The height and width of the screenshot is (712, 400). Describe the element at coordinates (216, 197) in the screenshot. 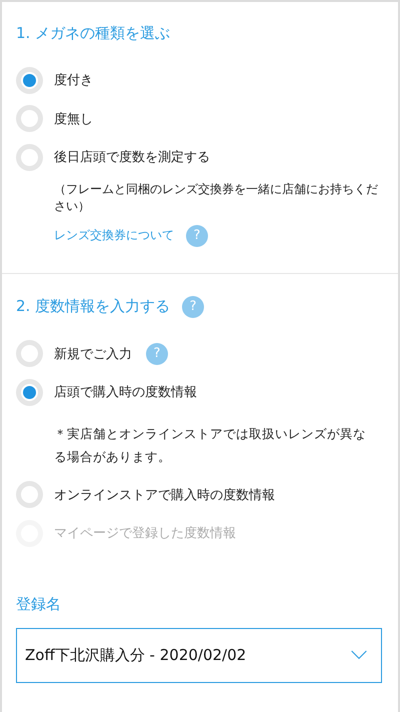

I see `option-note: （フレームと同梱のレンズ交換券を一緒に店舗にお持ちください）` at that location.